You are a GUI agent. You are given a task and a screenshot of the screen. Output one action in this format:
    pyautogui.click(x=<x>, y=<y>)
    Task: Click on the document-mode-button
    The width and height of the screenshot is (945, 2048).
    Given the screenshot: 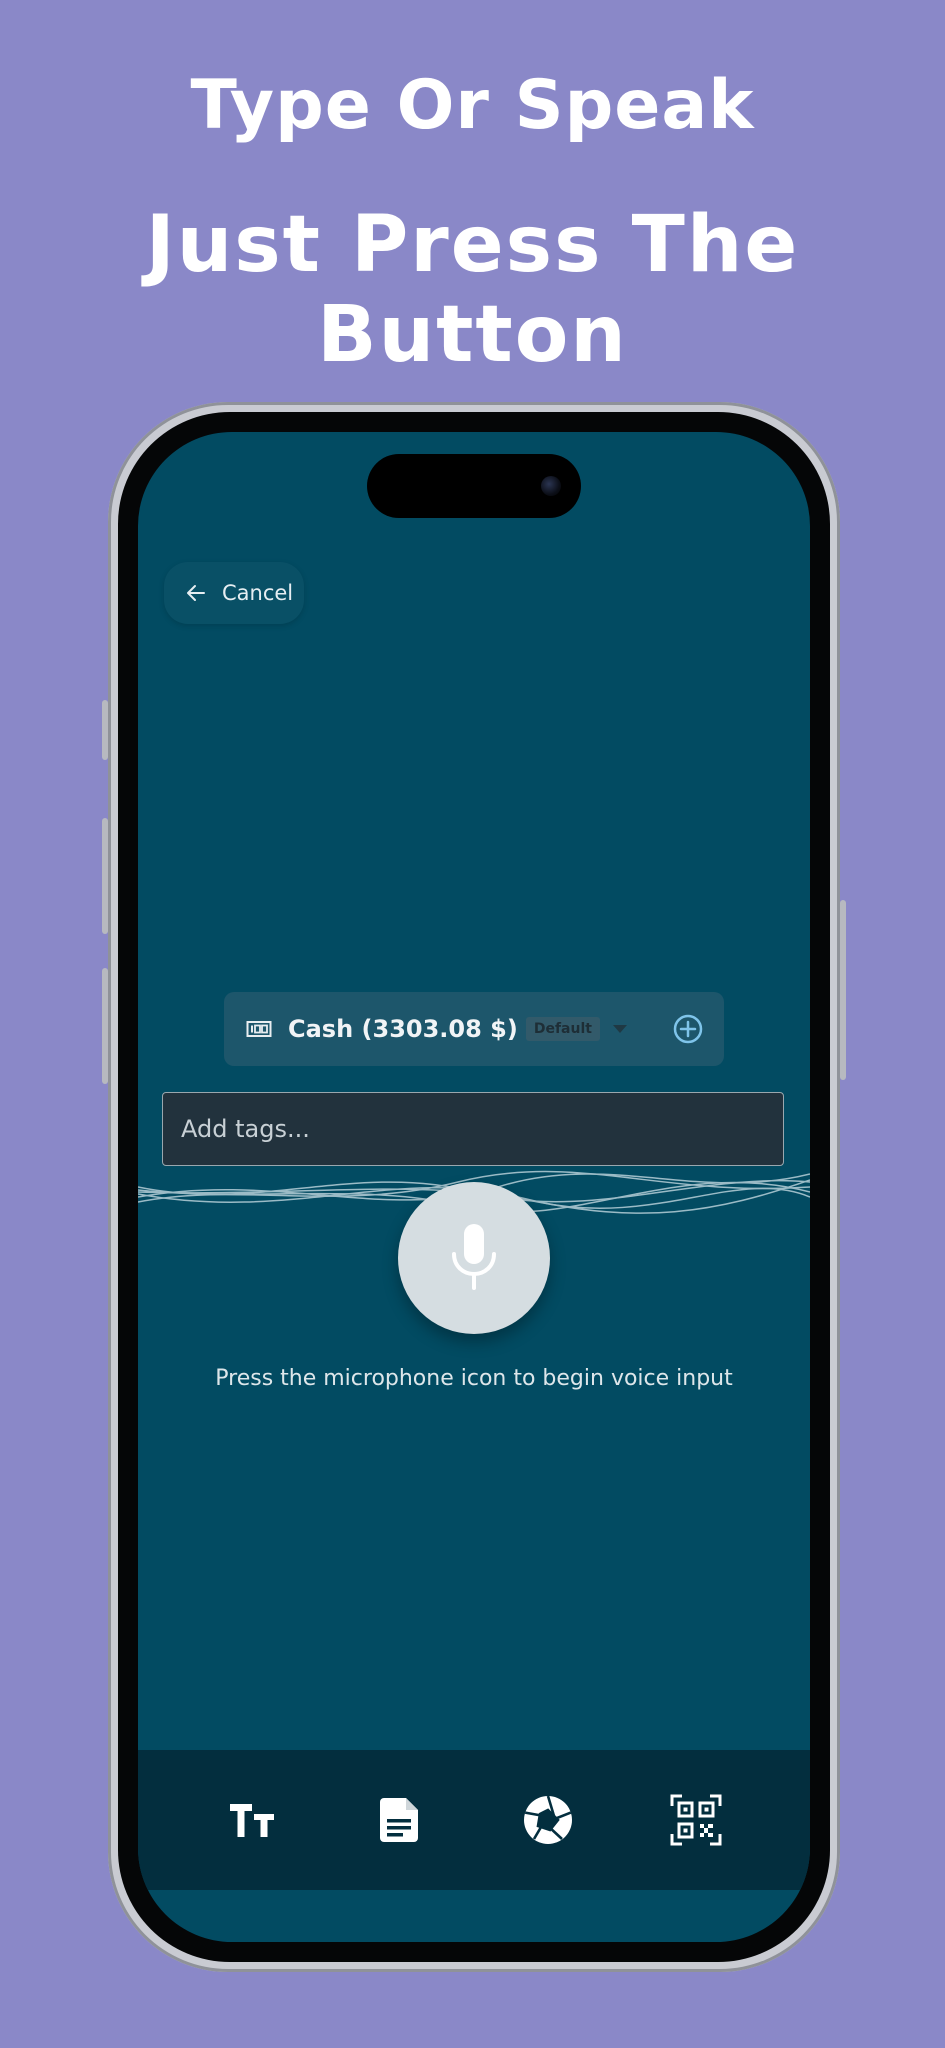 What is the action you would take?
    pyautogui.click(x=400, y=1820)
    